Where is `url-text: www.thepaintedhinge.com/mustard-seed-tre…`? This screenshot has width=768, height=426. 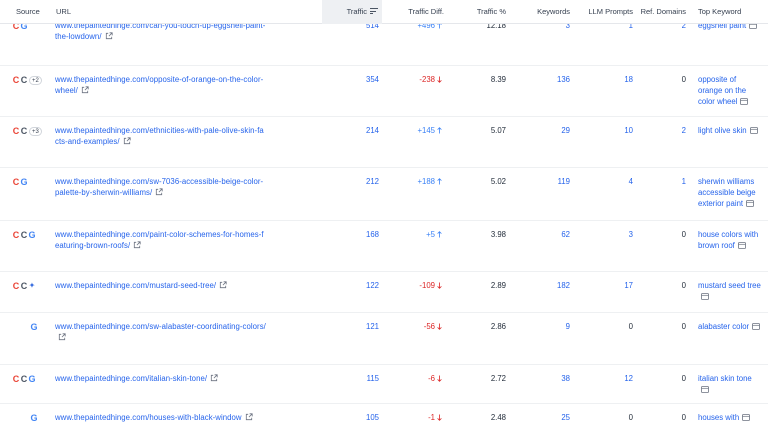
url-text: www.thepaintedhinge.com/mustard-seed-tre… is located at coordinates (135, 285).